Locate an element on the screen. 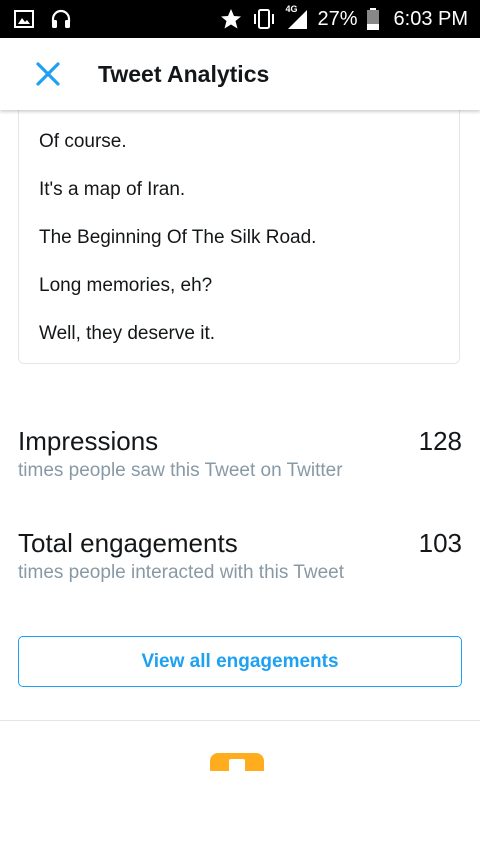 The height and width of the screenshot is (854, 480). engagements-subtitle: times people interacted with this Tweet is located at coordinates (181, 572).